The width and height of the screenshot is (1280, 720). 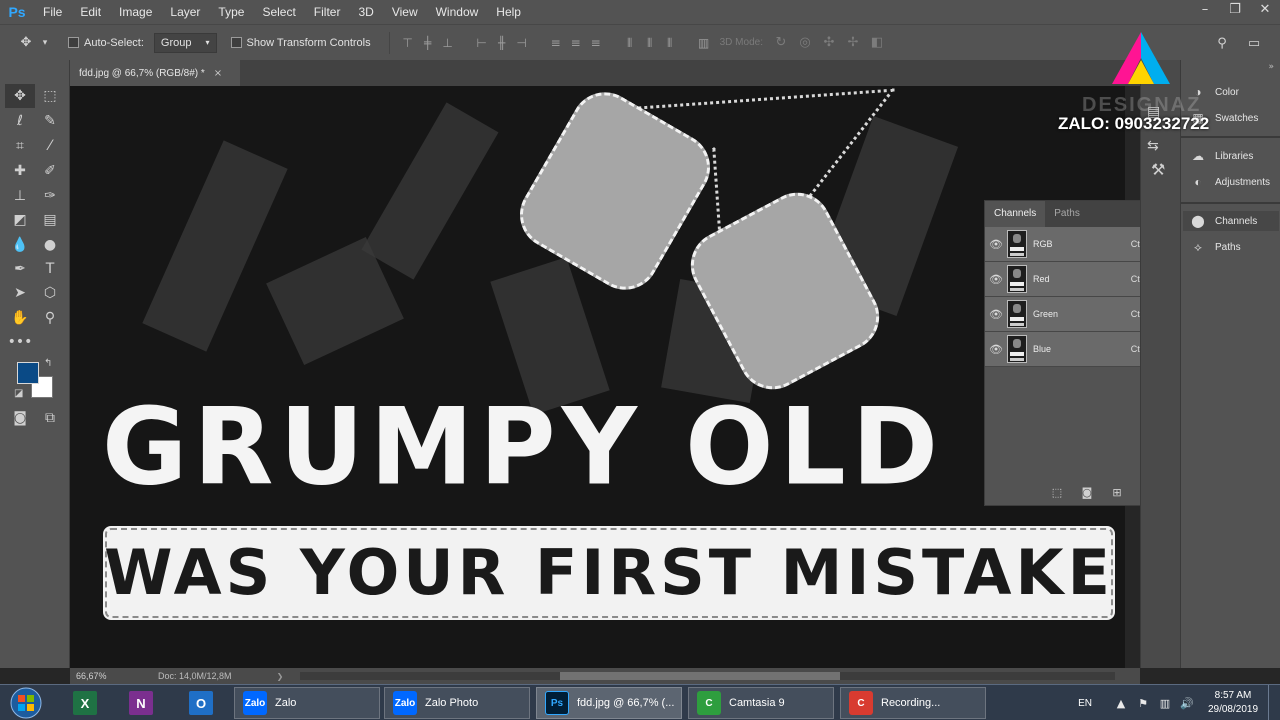 What do you see at coordinates (135, 12) in the screenshot?
I see `menu-image: Image` at bounding box center [135, 12].